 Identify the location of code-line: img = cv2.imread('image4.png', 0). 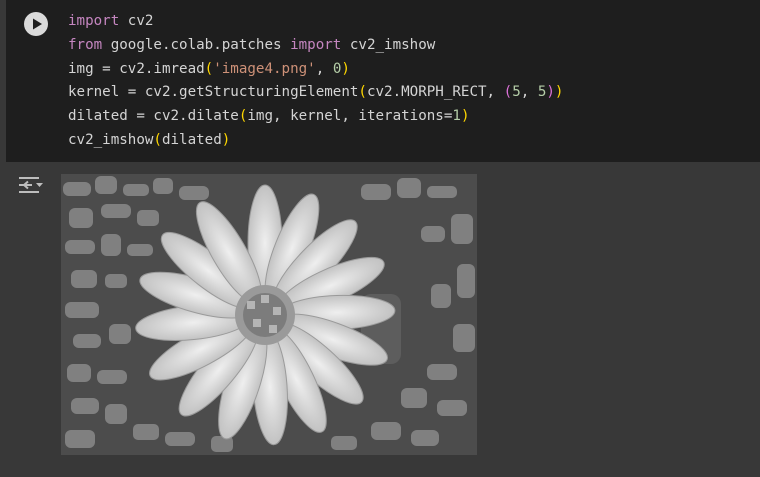
(315, 70).